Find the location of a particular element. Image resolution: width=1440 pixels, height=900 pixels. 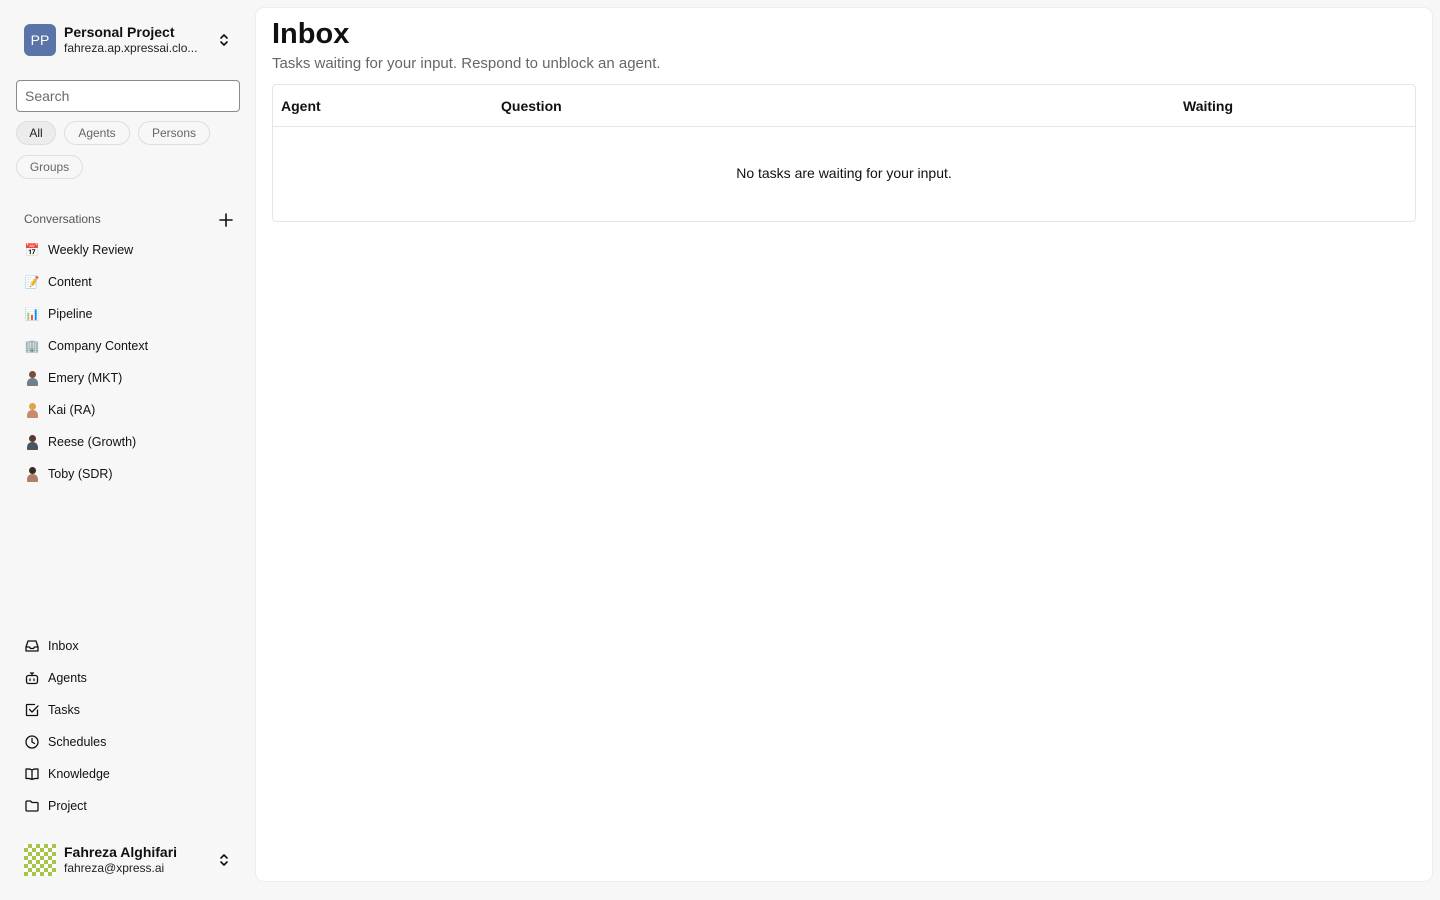

nav-item-agents: Agents is located at coordinates (128, 678).